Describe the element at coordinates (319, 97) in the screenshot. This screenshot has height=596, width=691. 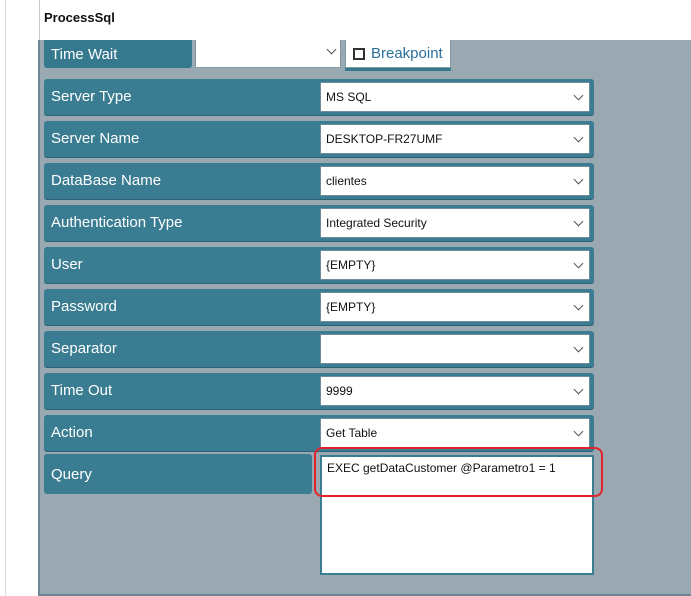
I see `field-row-server-type: Server Type MS SQL` at that location.